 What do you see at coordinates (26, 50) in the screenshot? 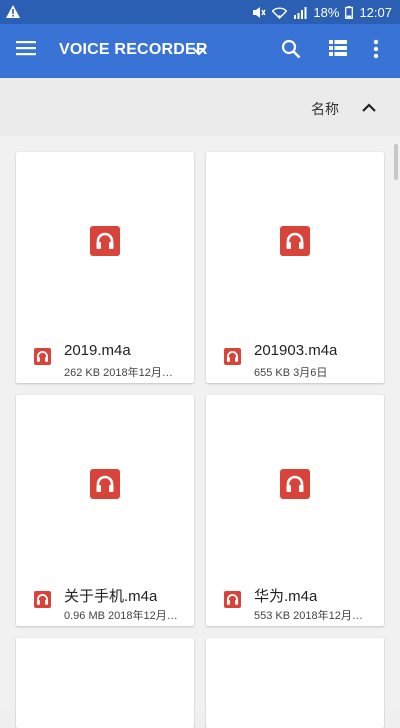
I see `menu-icon` at bounding box center [26, 50].